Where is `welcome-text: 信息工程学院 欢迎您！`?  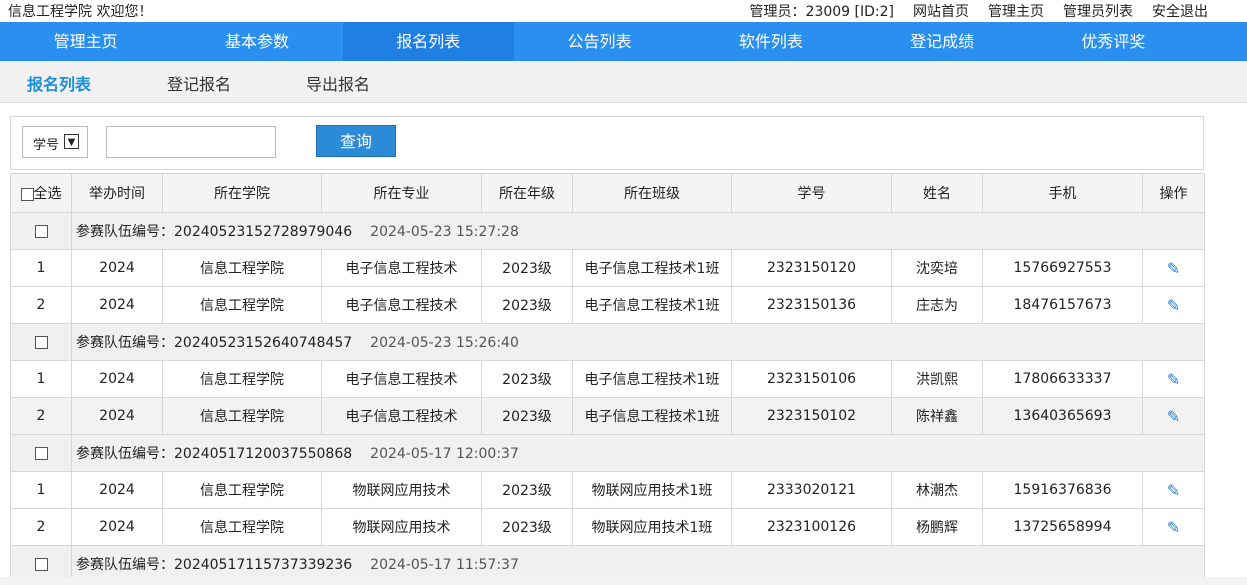 welcome-text: 信息工程学院 欢迎您！ is located at coordinates (80, 12).